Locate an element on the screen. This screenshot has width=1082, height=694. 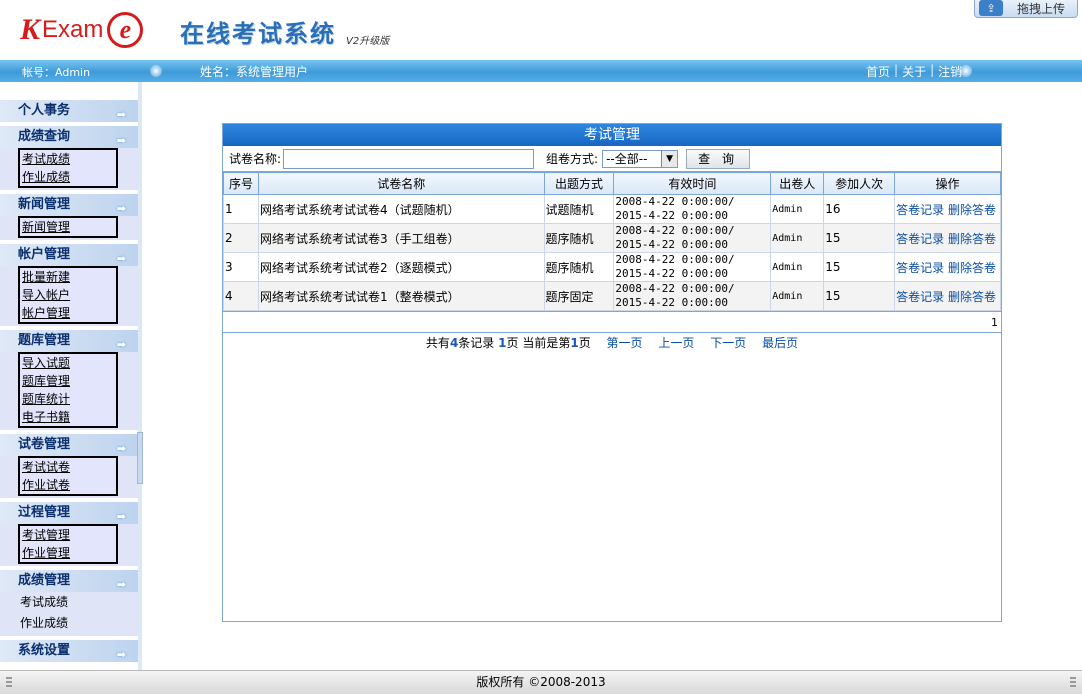
panel-title: 考试管理 is located at coordinates (612, 135).